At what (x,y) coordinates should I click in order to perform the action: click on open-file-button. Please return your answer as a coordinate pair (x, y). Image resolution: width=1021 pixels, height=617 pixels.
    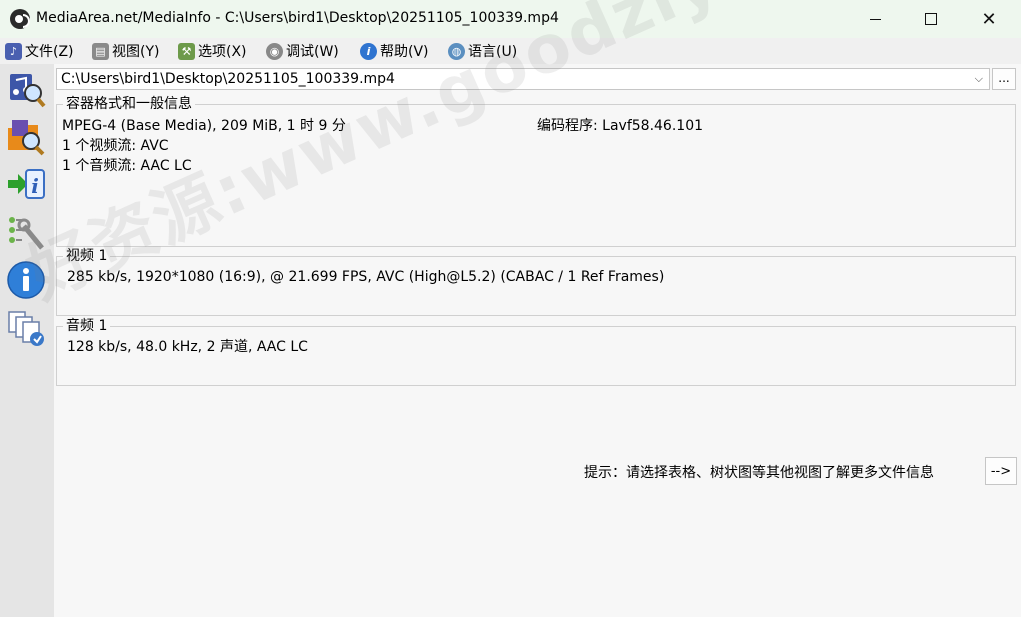
    Looking at the image, I should click on (26, 88).